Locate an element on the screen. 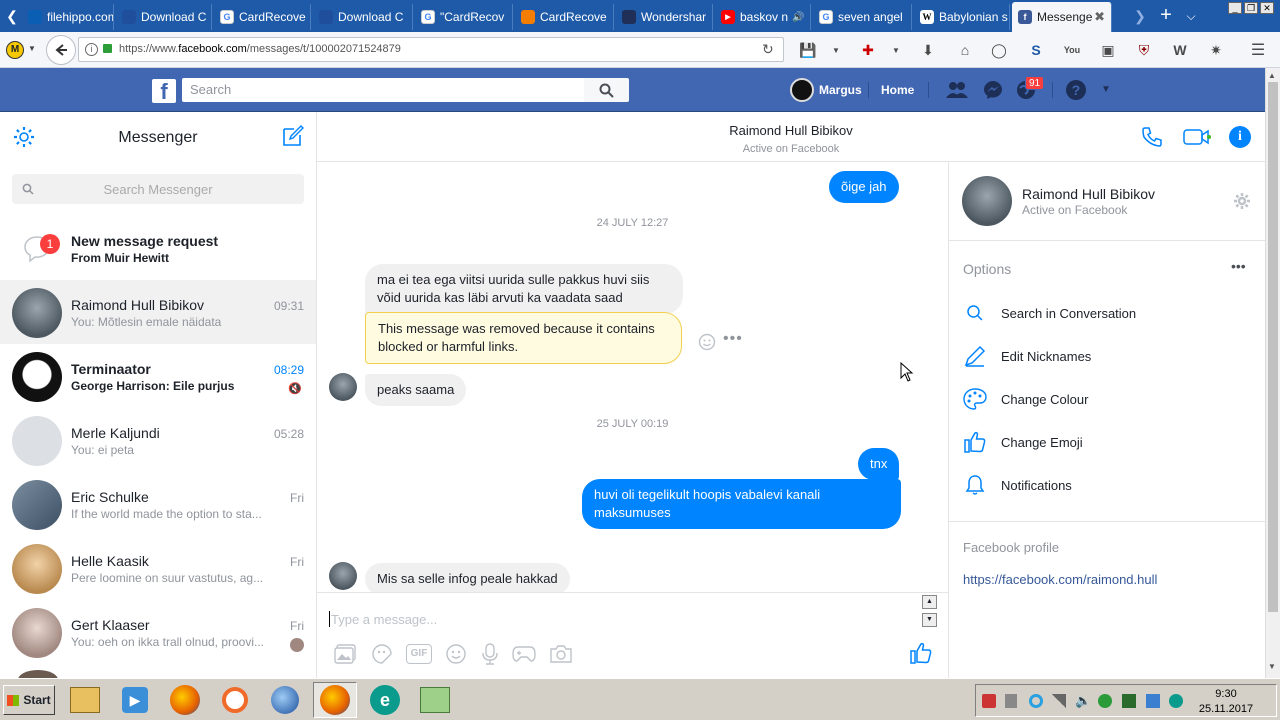 This screenshot has height=720, width=1280. media-player-app-icon: ▶ is located at coordinates (135, 700).